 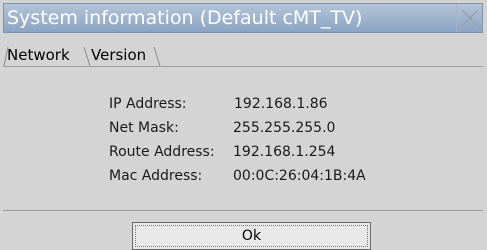 I want to click on tab-version: Version, so click(x=125, y=55).